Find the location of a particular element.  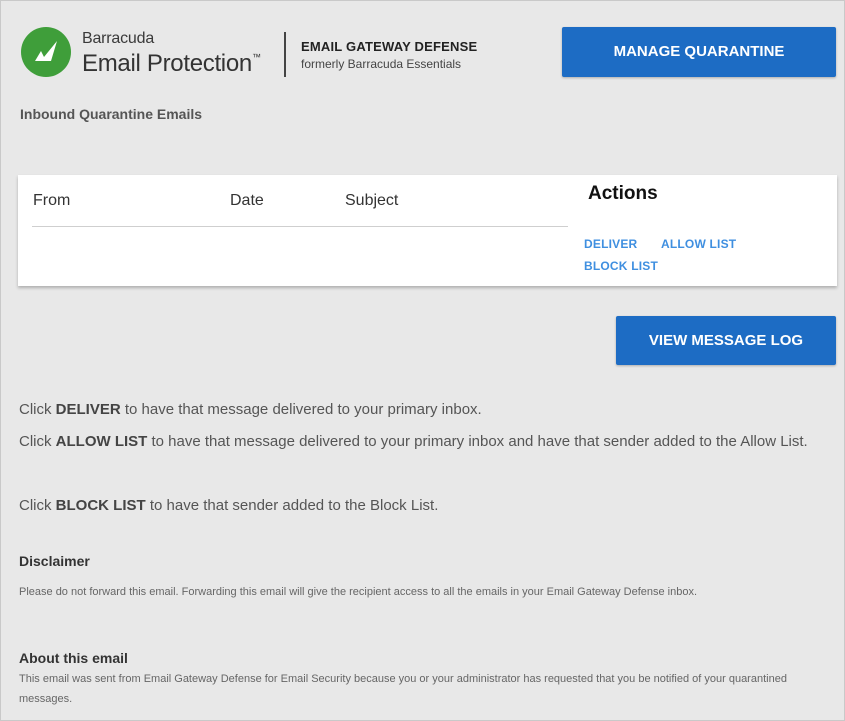

block-list-link: BLOCK LIST is located at coordinates (621, 266).